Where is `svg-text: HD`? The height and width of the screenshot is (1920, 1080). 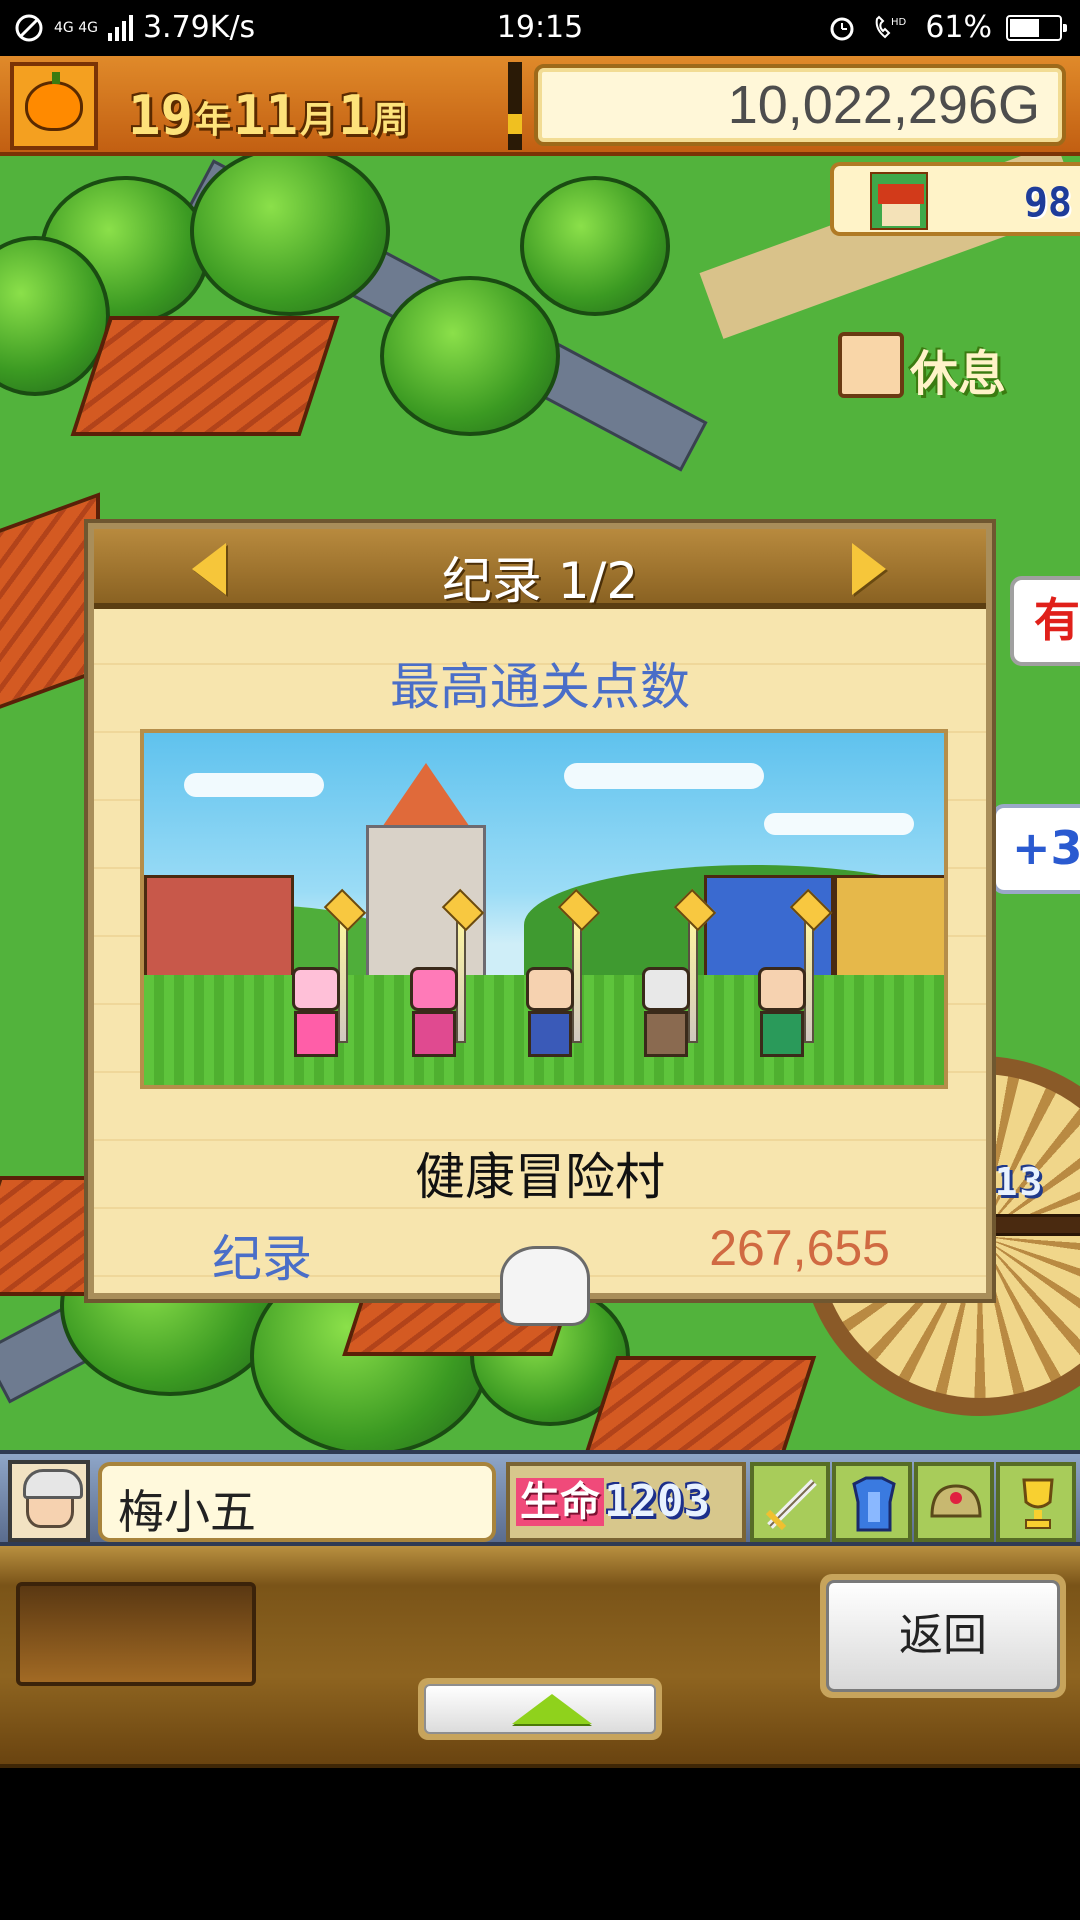 svg-text: HD is located at coordinates (899, 22).